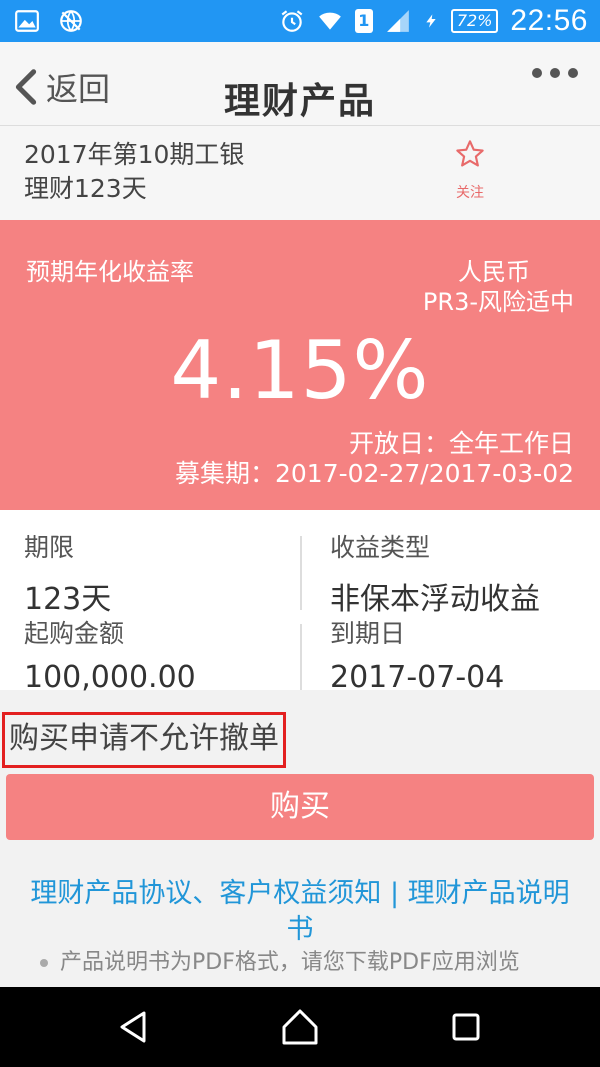 This screenshot has height=1067, width=600. I want to click on income-type-cell: 收益类型 非保本浮动收益, so click(465, 573).